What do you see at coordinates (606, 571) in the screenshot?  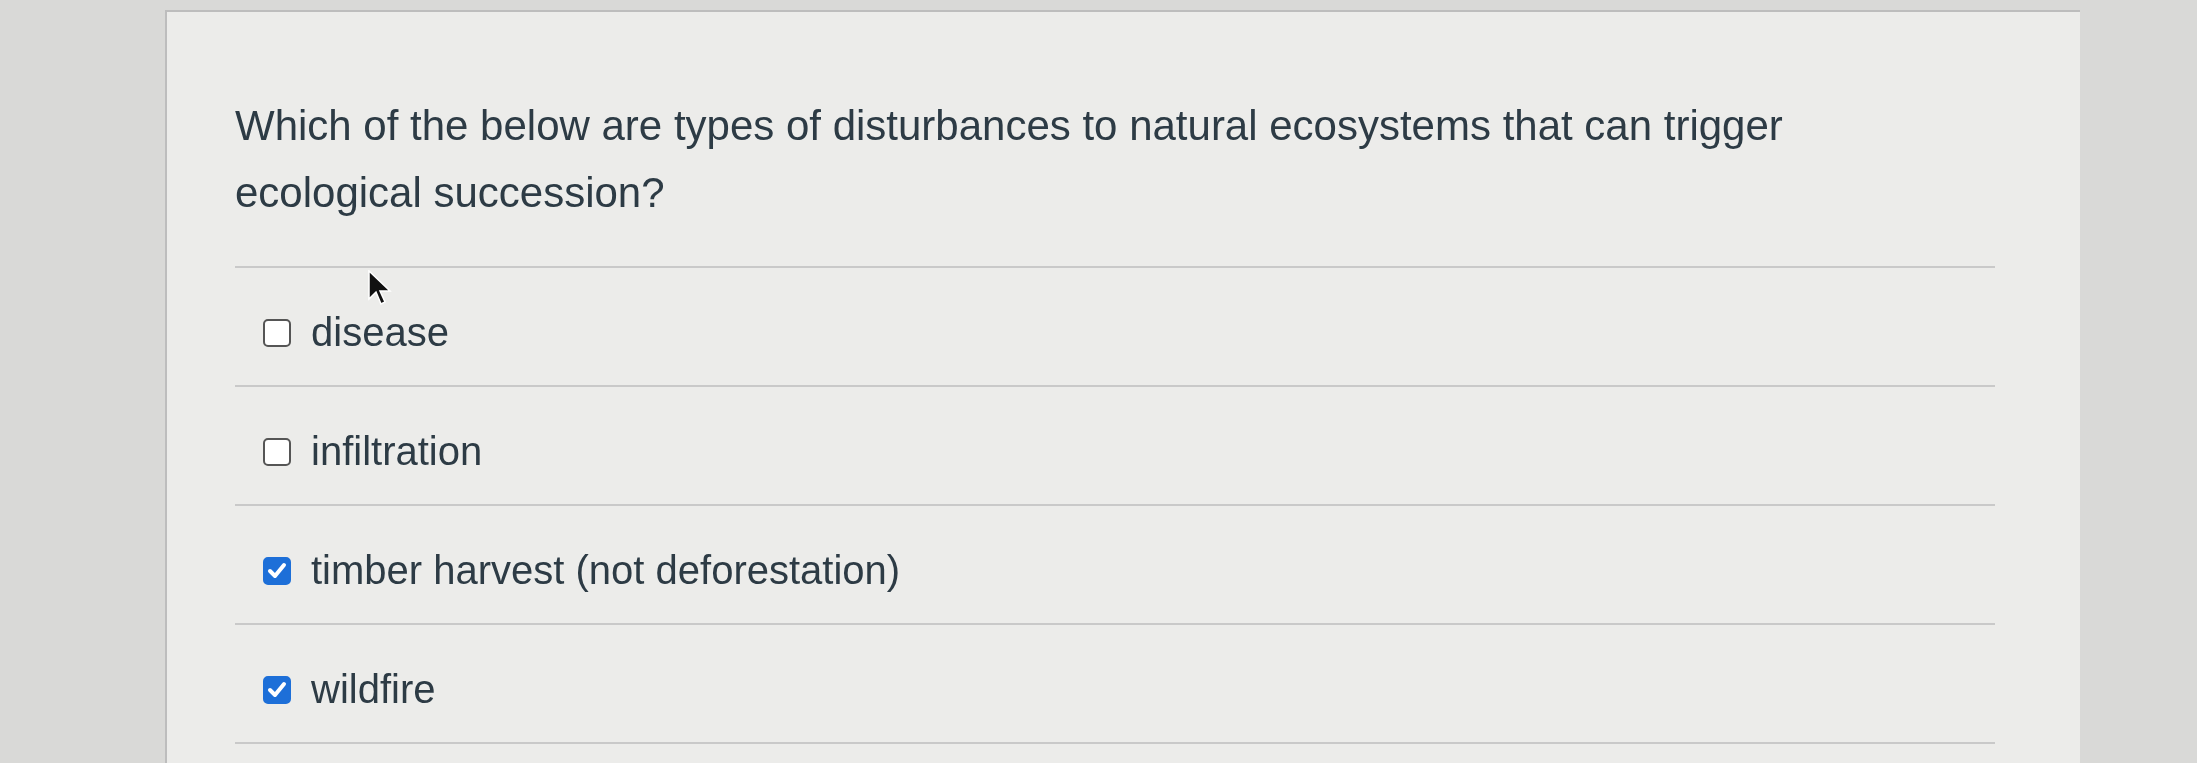 I see `option-label: timber harvest (not deforestation)` at bounding box center [606, 571].